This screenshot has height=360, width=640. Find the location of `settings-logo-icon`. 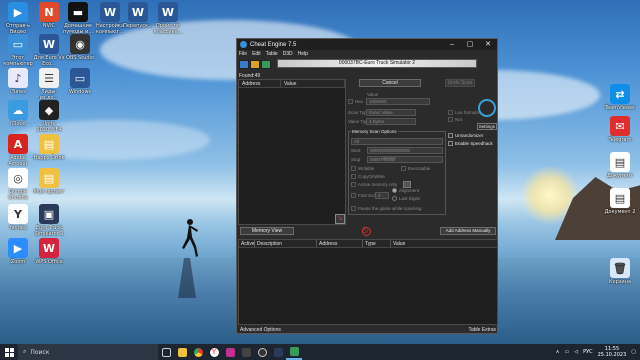

settings-logo-icon is located at coordinates (487, 108).